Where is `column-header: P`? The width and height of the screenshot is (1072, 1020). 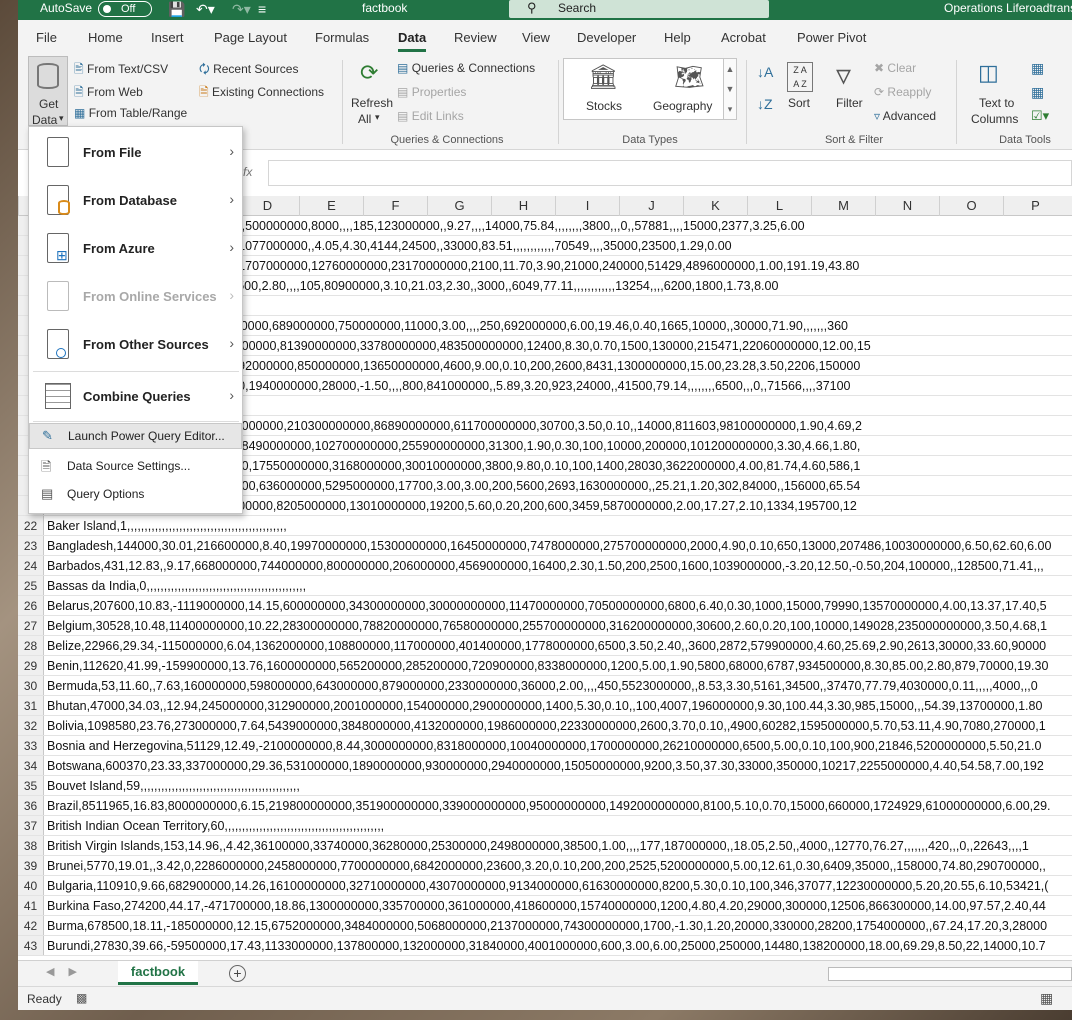 column-header: P is located at coordinates (1035, 206).